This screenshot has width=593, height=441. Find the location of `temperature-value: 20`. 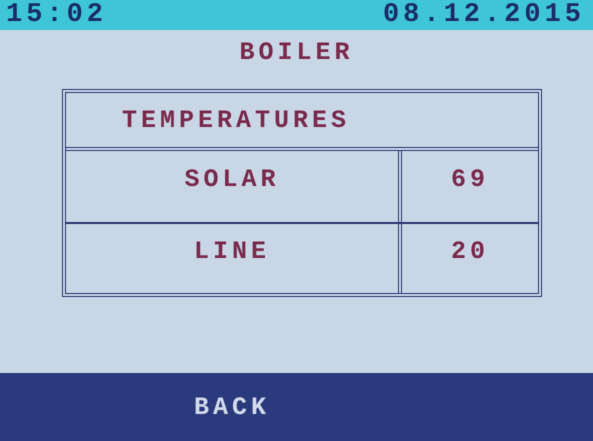

temperature-value: 20 is located at coordinates (469, 251).